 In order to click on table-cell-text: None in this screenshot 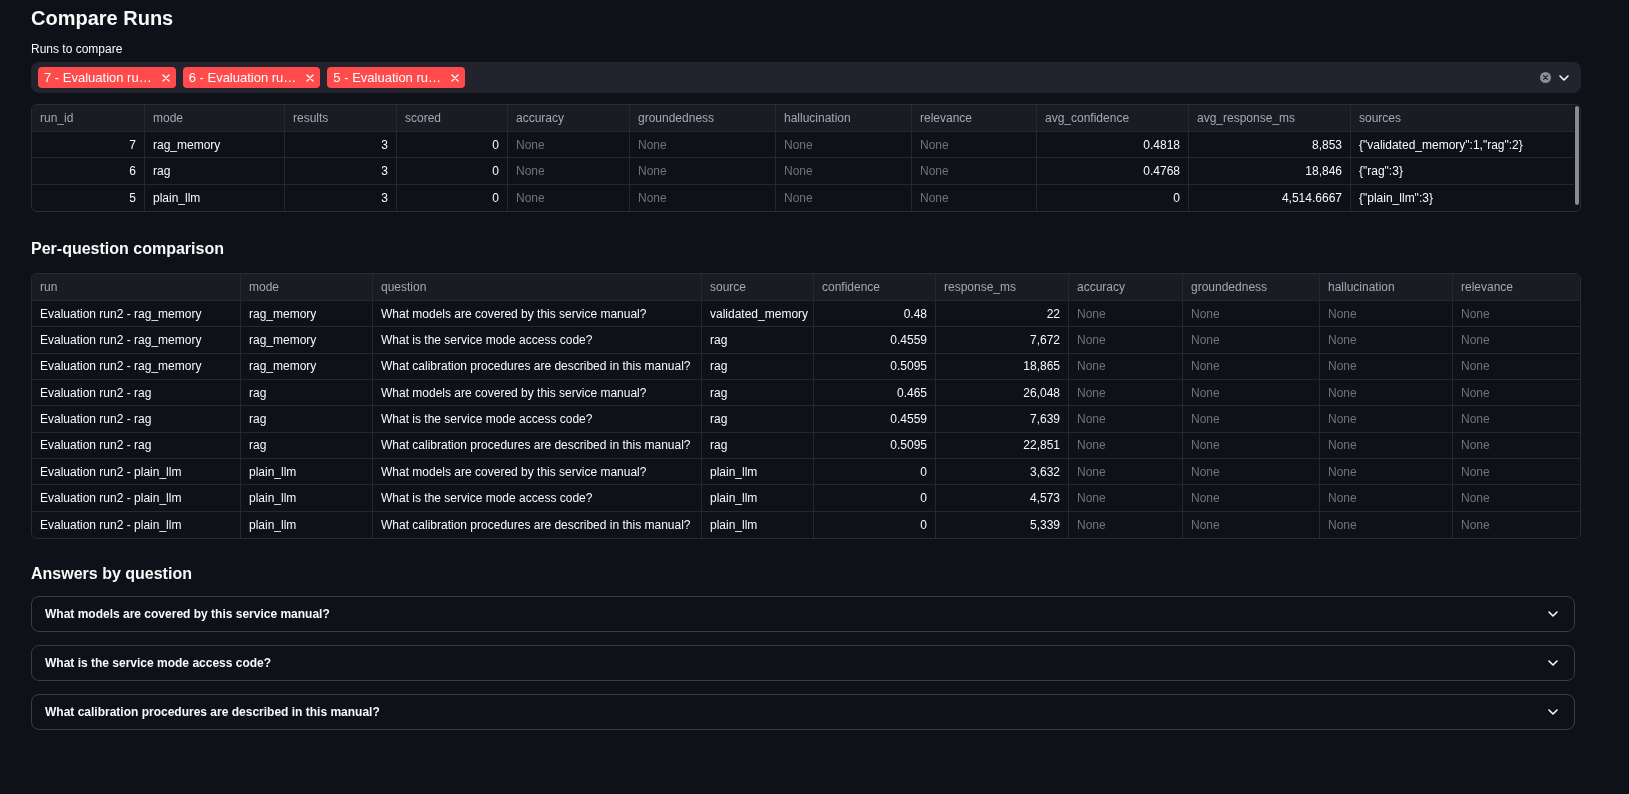, I will do `click(1475, 525)`.